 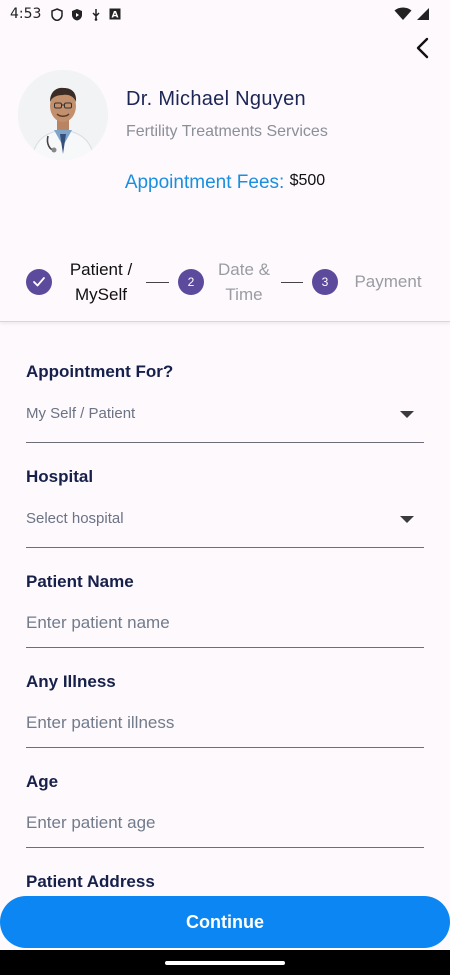 I want to click on appointment-fees: Appointment Fees: $500, so click(x=225, y=183).